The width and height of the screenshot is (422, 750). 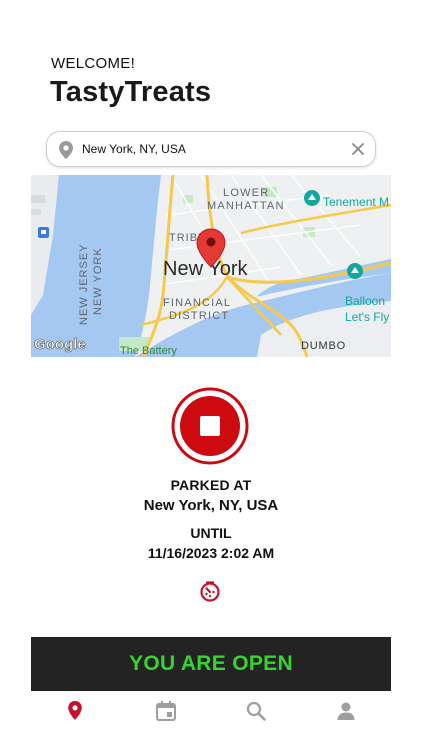 What do you see at coordinates (211, 485) in the screenshot?
I see `parked-at-label: PARKED AT` at bounding box center [211, 485].